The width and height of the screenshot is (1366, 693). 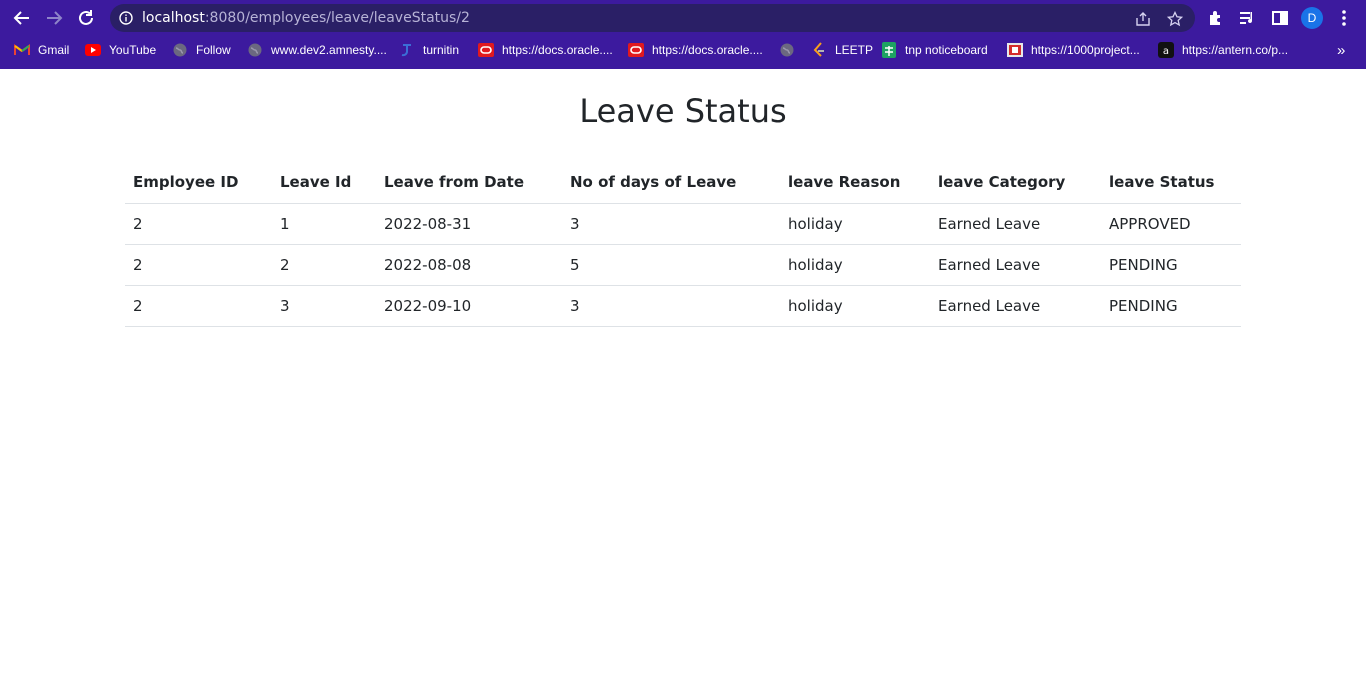 I want to click on bookmark-leetp: LEETP, so click(x=842, y=50).